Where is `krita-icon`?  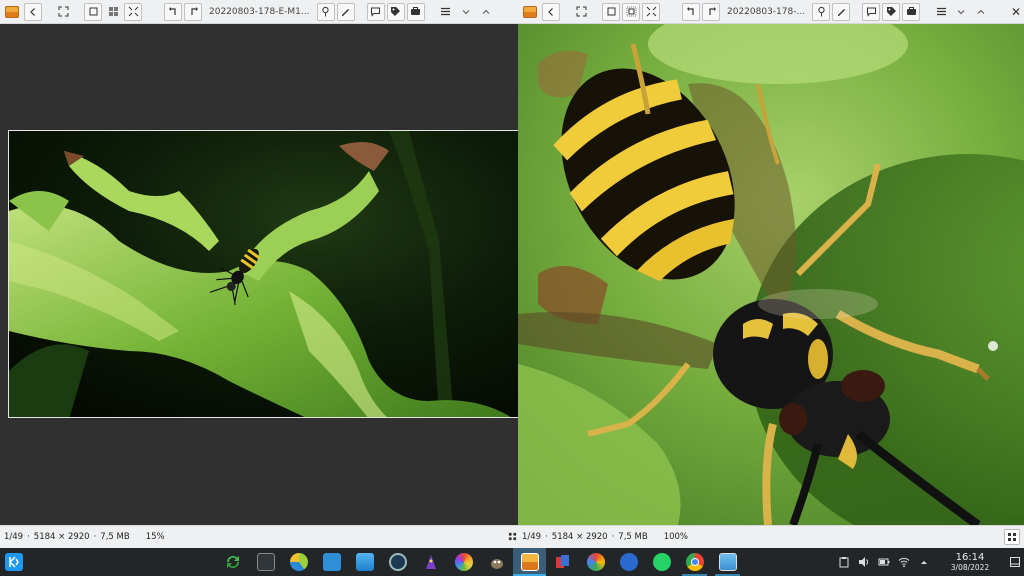 krita-icon is located at coordinates (298, 562).